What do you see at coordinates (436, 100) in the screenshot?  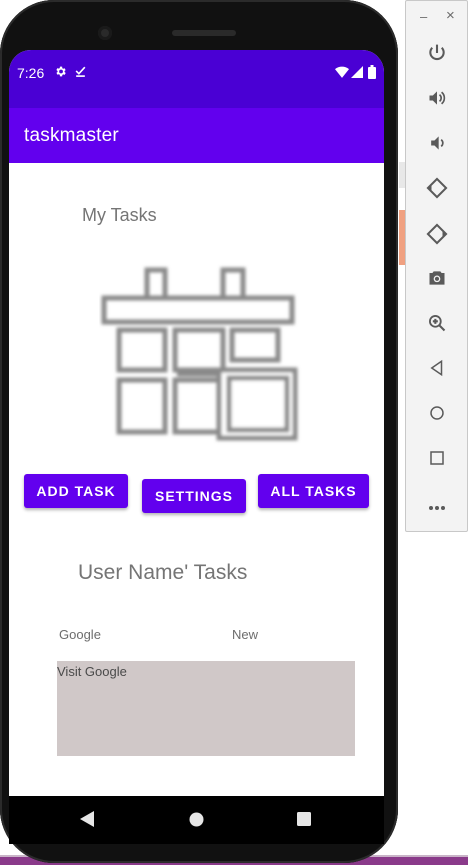 I see `volume-up-icon` at bounding box center [436, 100].